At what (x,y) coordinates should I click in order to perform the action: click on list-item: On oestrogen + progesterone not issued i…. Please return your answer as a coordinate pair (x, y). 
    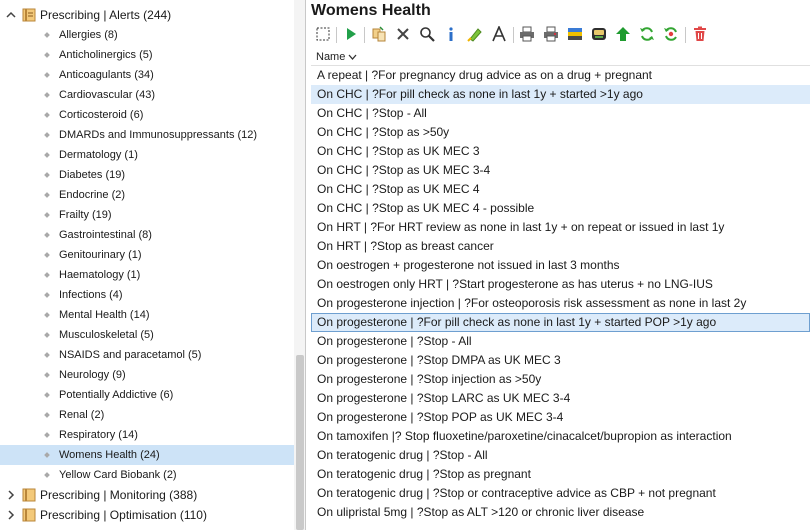
    Looking at the image, I should click on (560, 265).